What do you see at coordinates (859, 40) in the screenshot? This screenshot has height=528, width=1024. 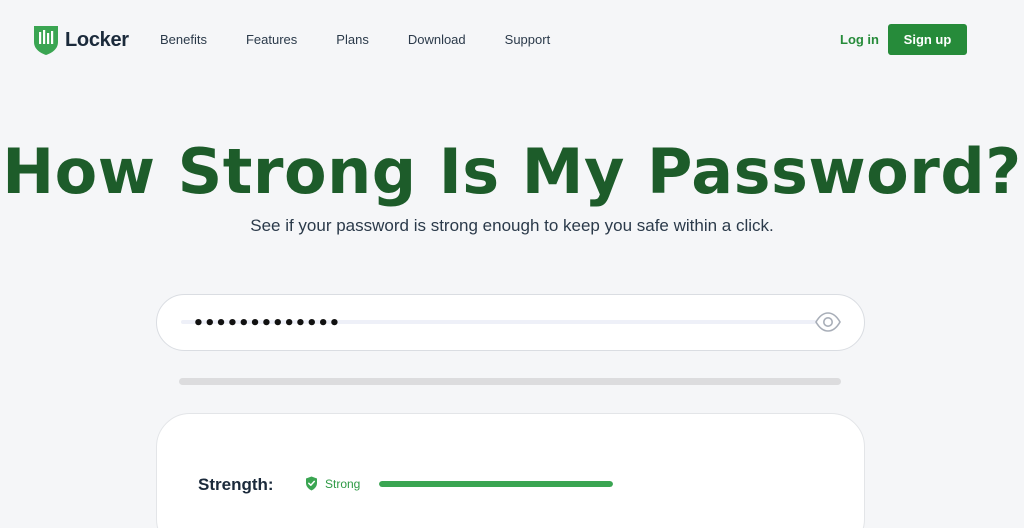 I see `login-link: Log in` at bounding box center [859, 40].